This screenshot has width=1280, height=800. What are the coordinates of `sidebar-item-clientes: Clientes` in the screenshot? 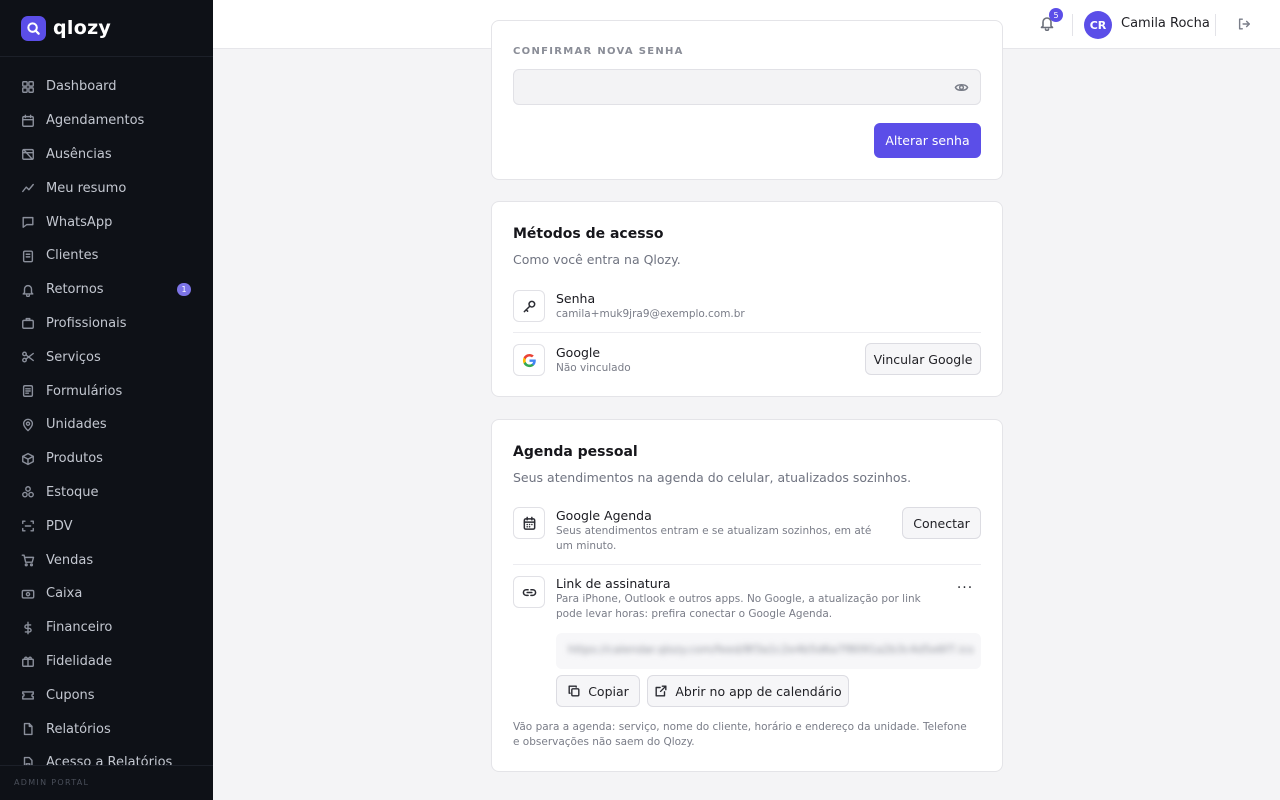 It's located at (106, 256).